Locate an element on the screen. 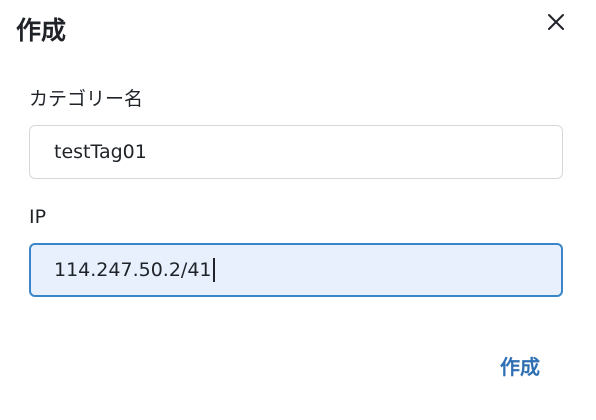 The image size is (596, 420). ip-input: 114.247.50.2/41 is located at coordinates (296, 270).